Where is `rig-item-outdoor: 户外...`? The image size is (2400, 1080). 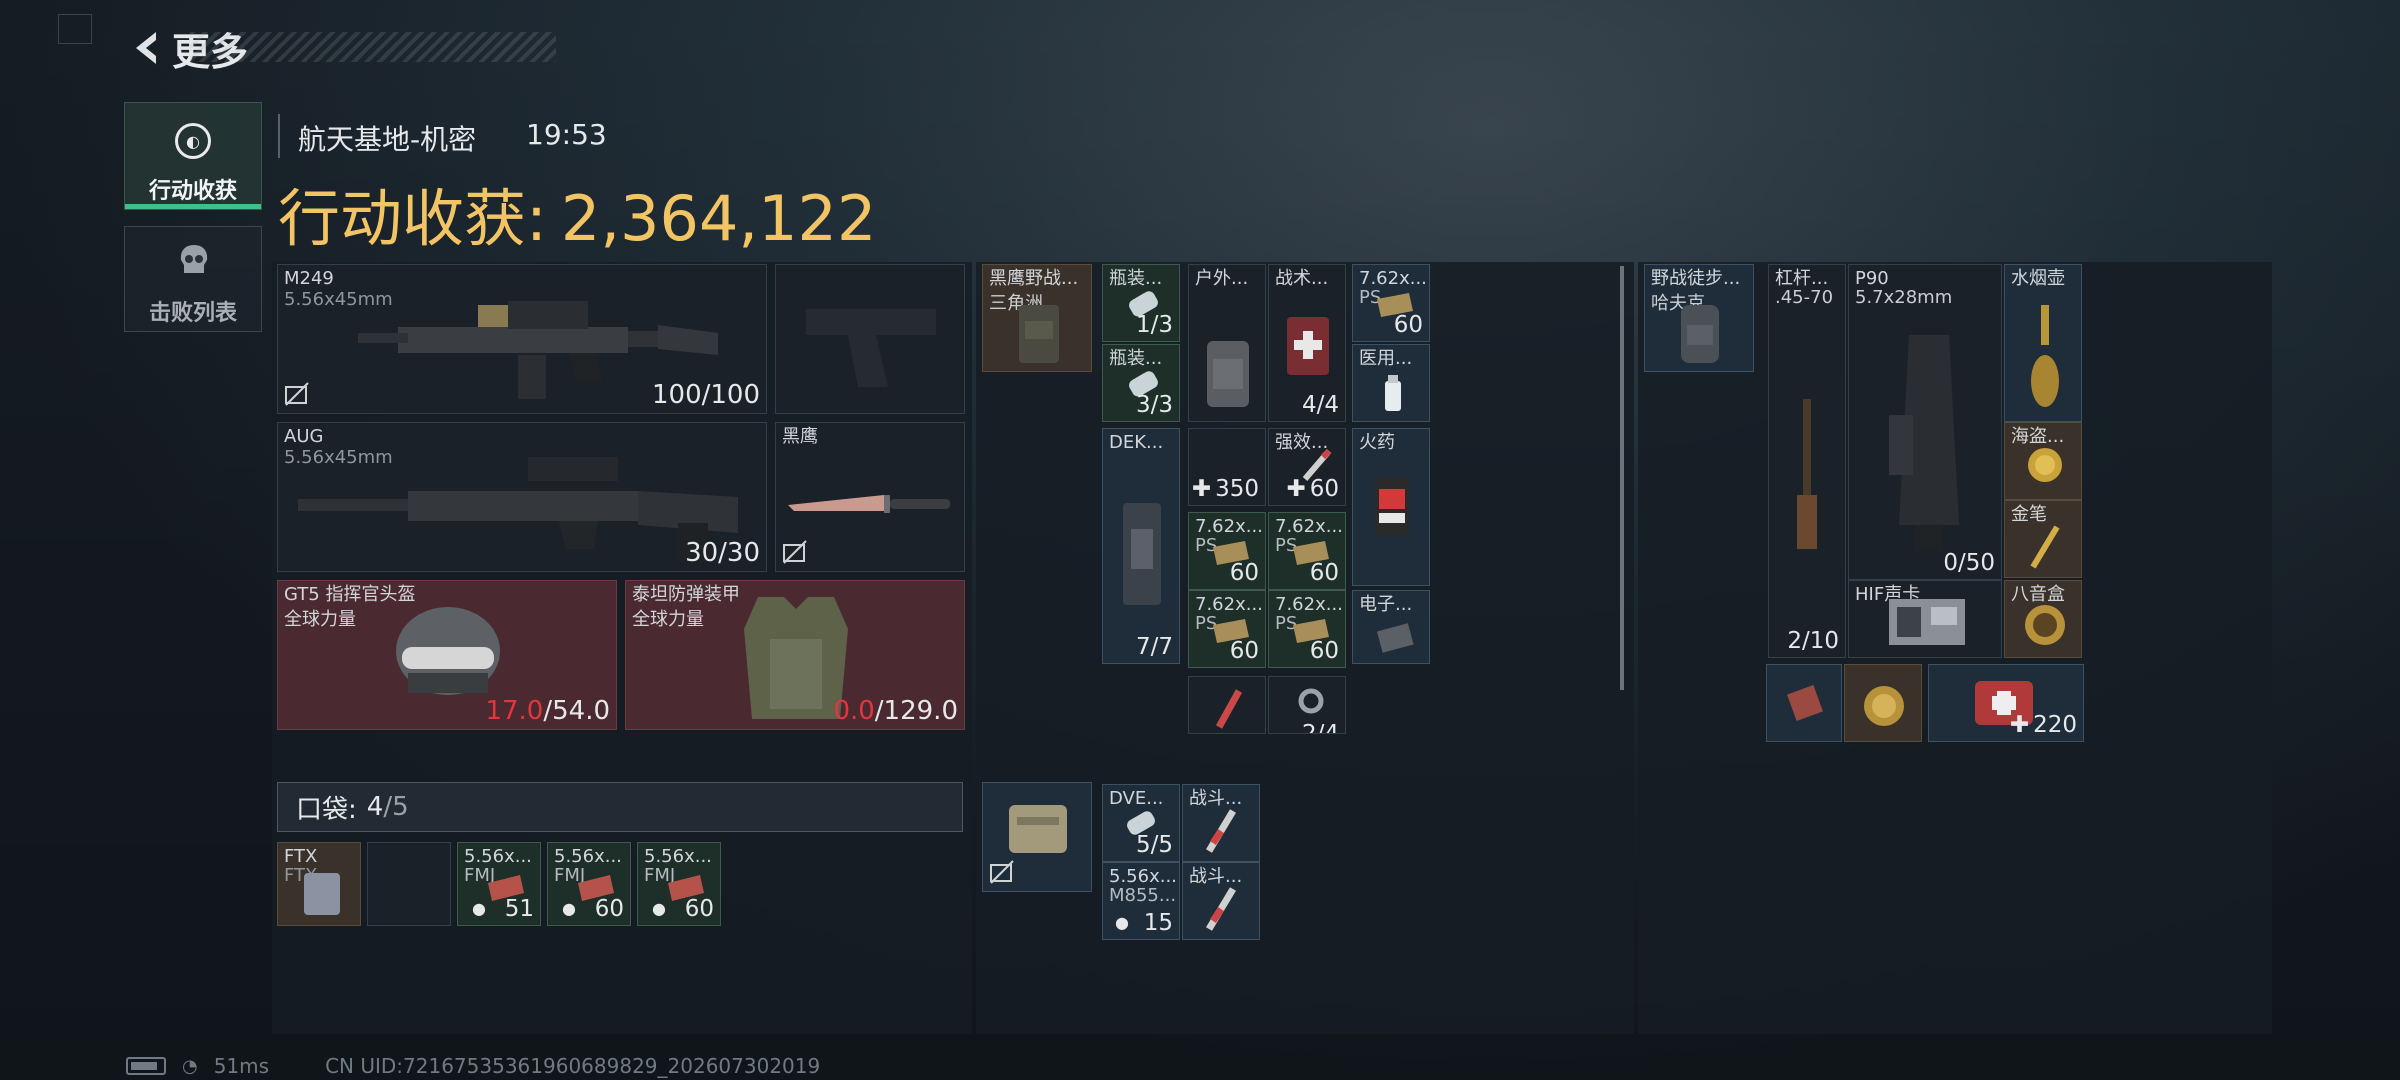 rig-item-outdoor: 户外... is located at coordinates (1227, 343).